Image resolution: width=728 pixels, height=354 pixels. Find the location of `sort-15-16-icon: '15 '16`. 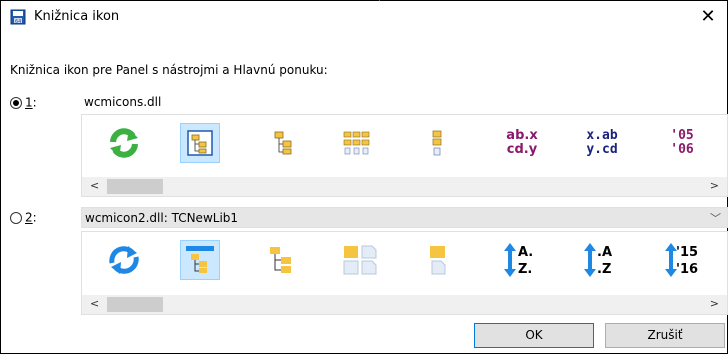

sort-15-16-icon: '15 '16 is located at coordinates (682, 260).